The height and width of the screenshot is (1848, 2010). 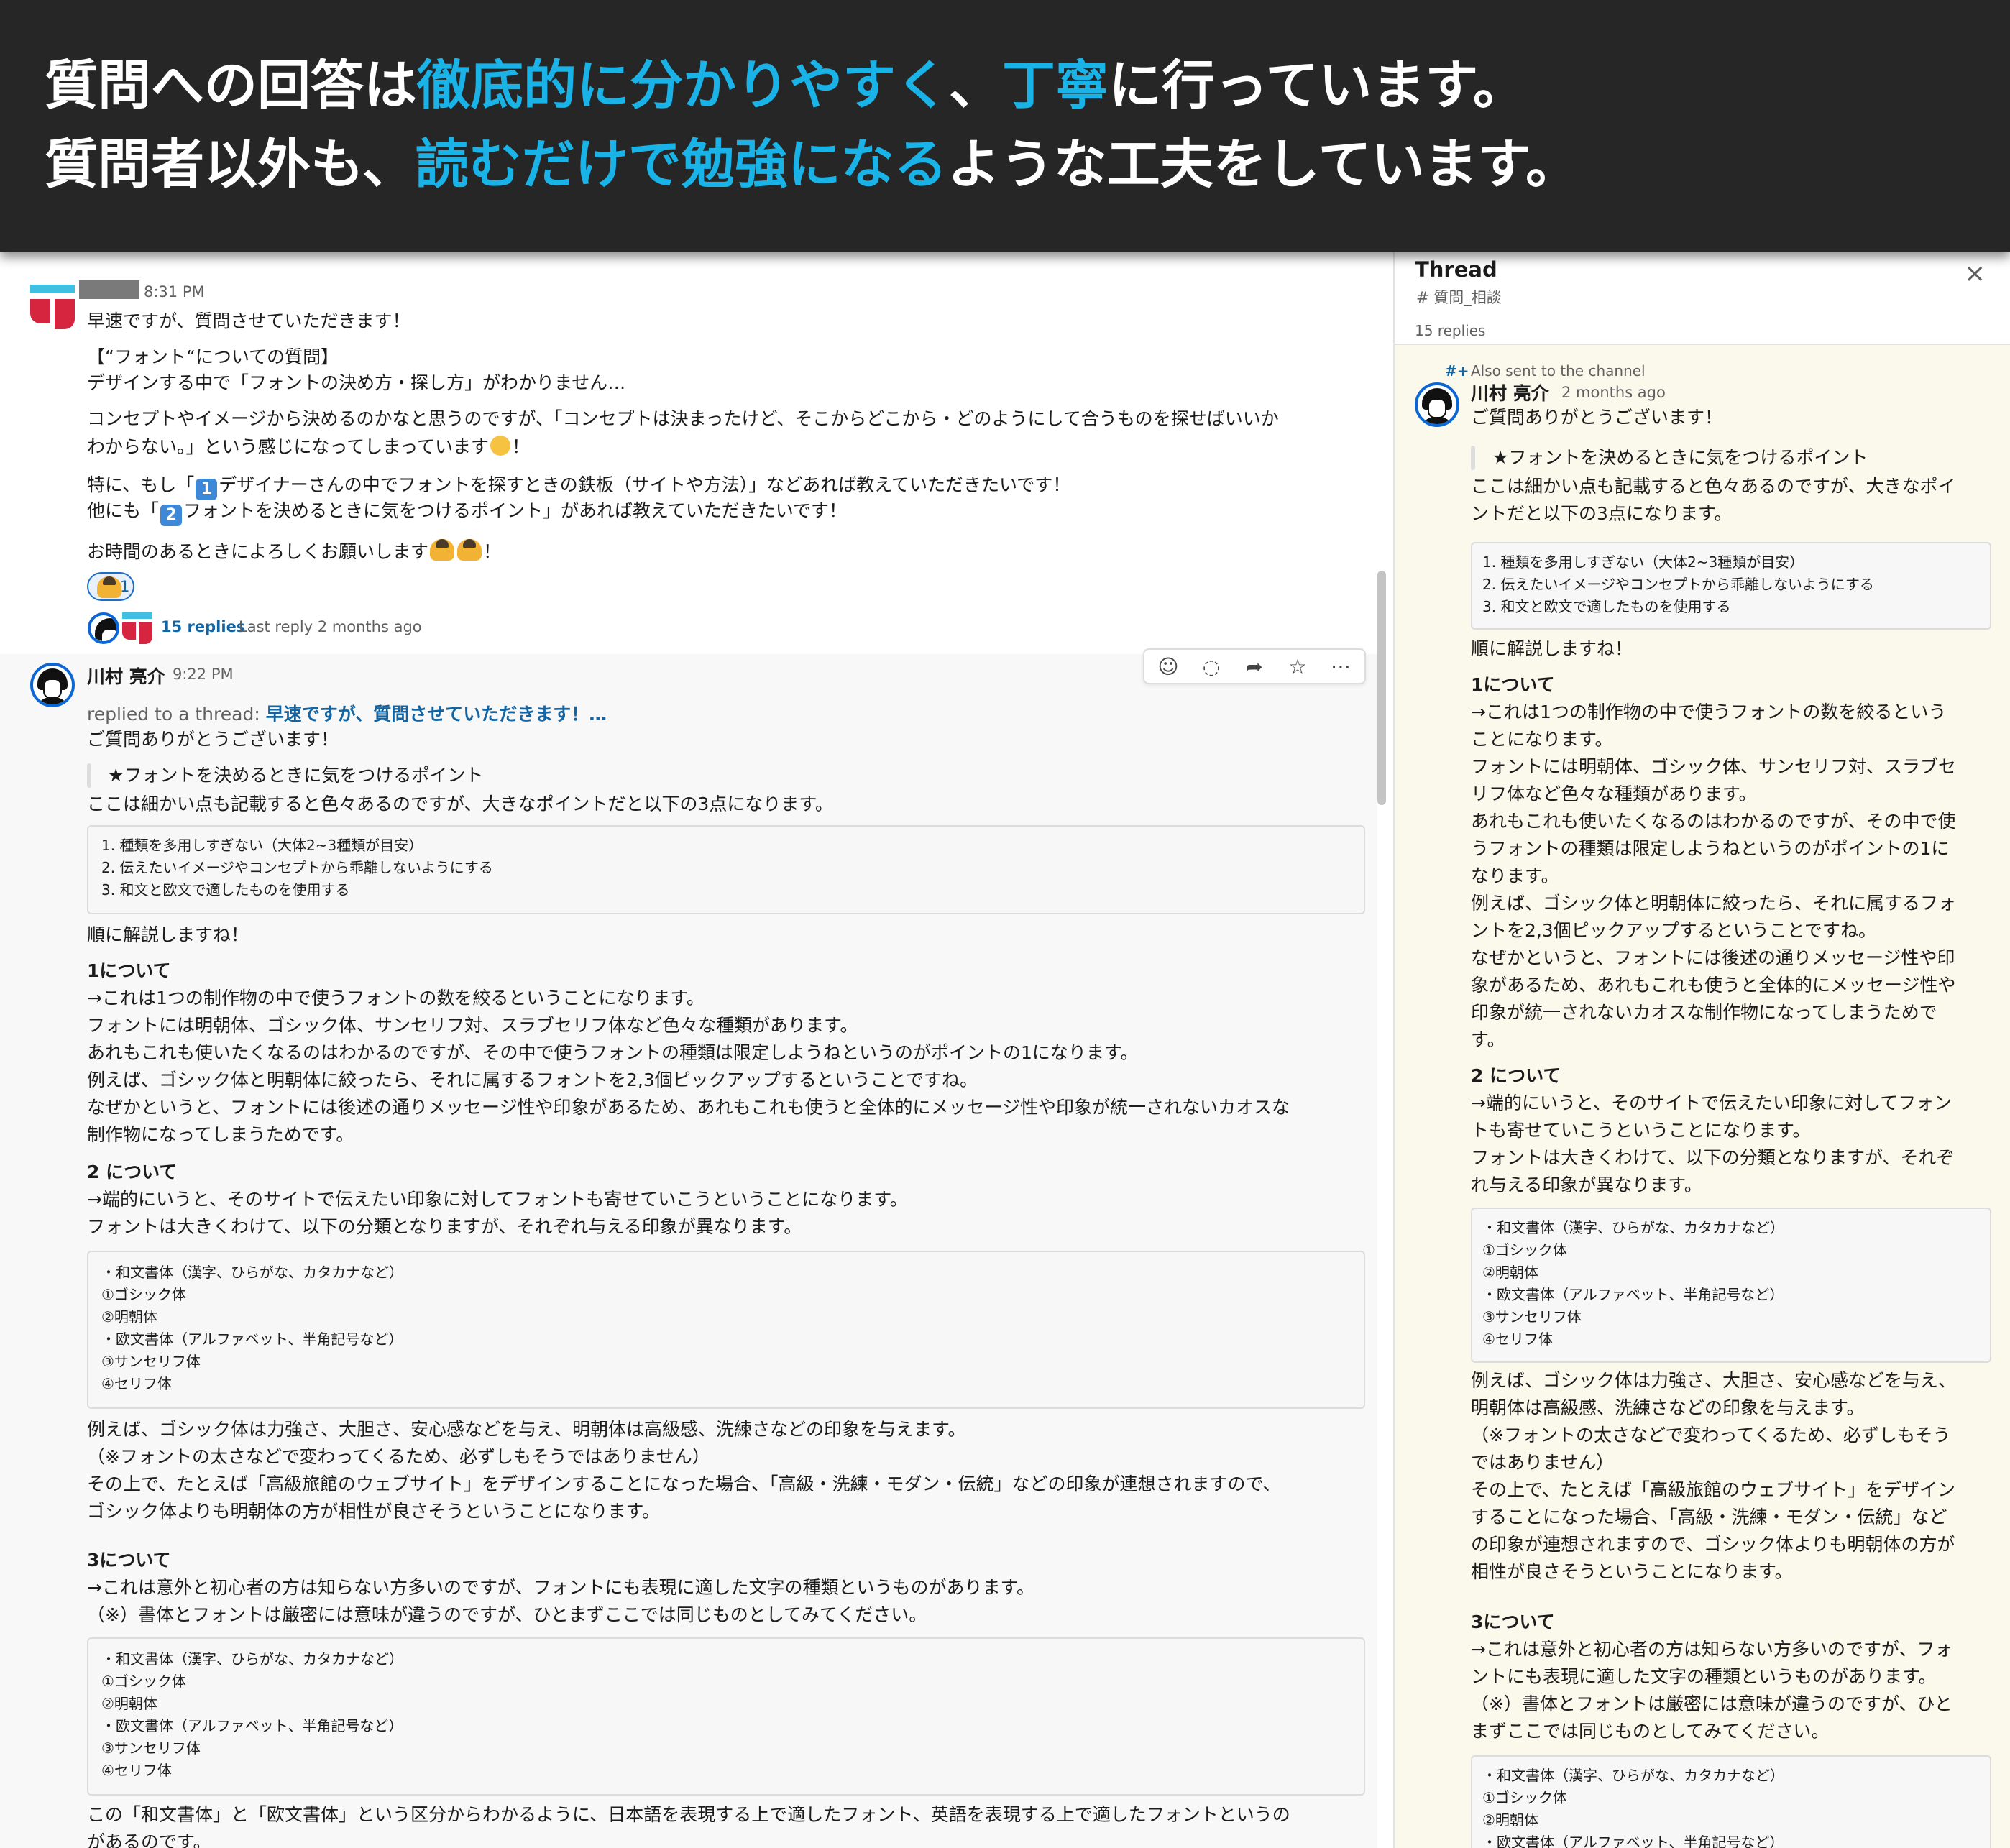 I want to click on message-text: まずここでは同じものとしてみてください。, so click(x=1650, y=1731).